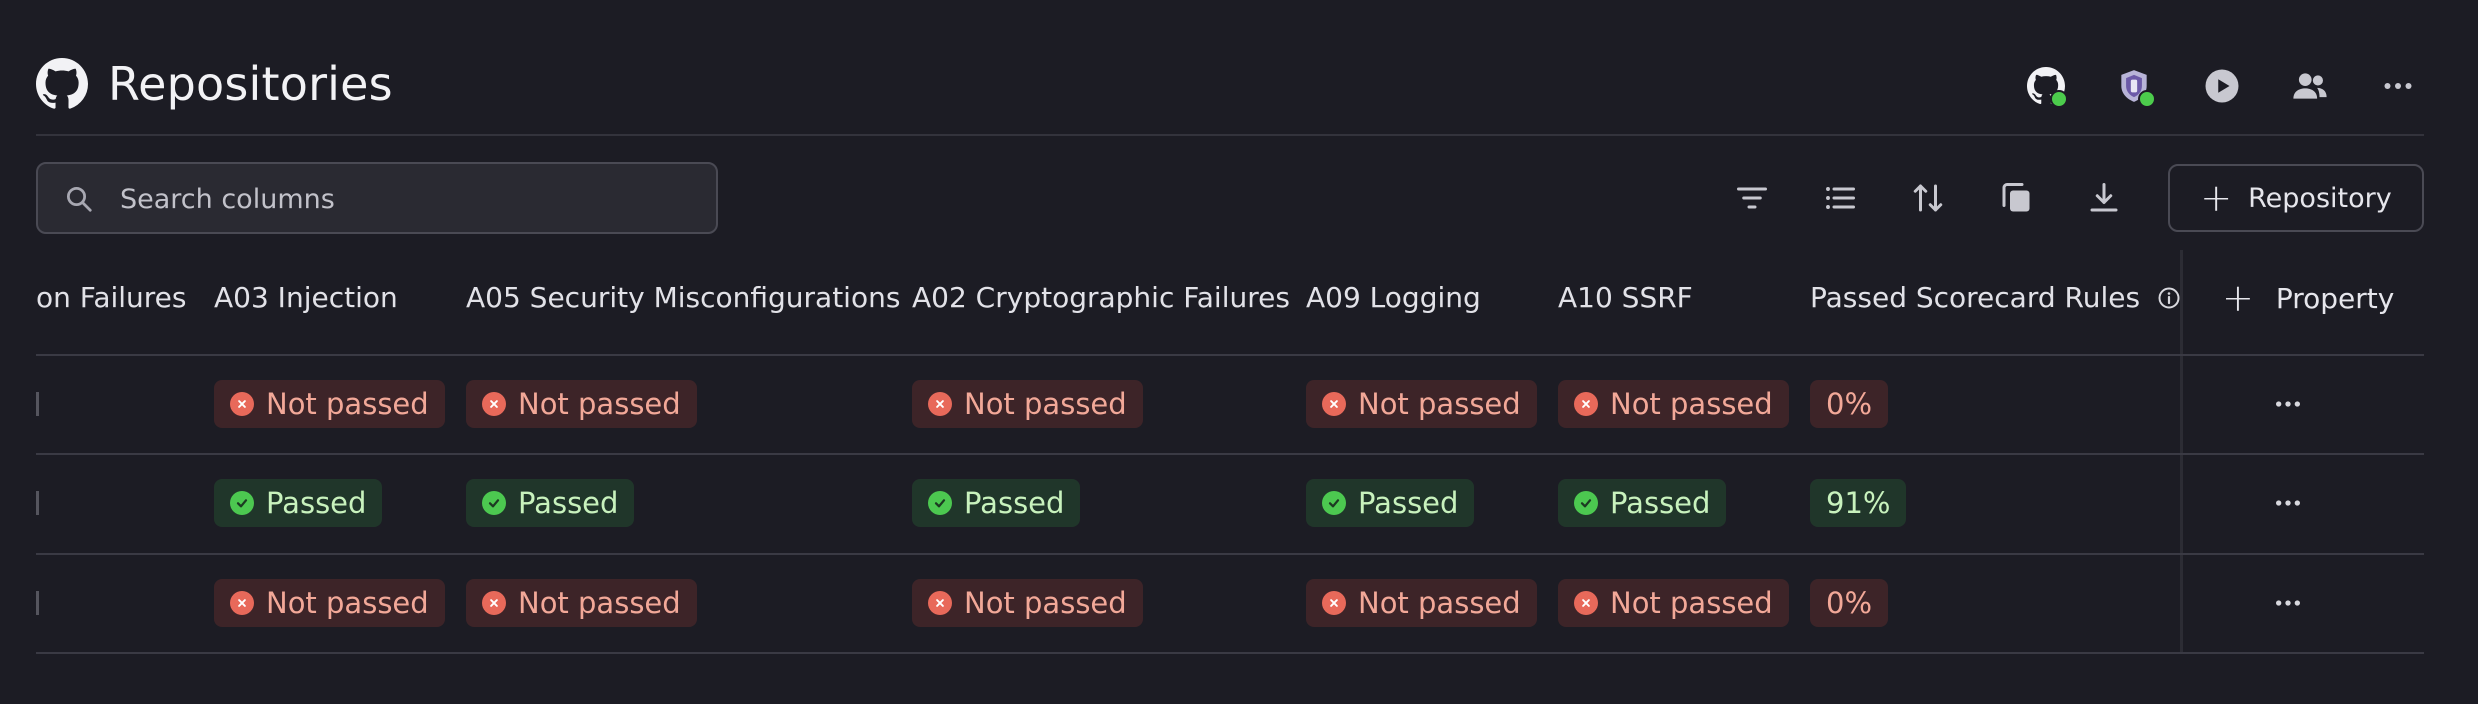 Image resolution: width=2478 pixels, height=704 pixels. What do you see at coordinates (1858, 502) in the screenshot?
I see `scorecard-percent-badge: 91%` at bounding box center [1858, 502].